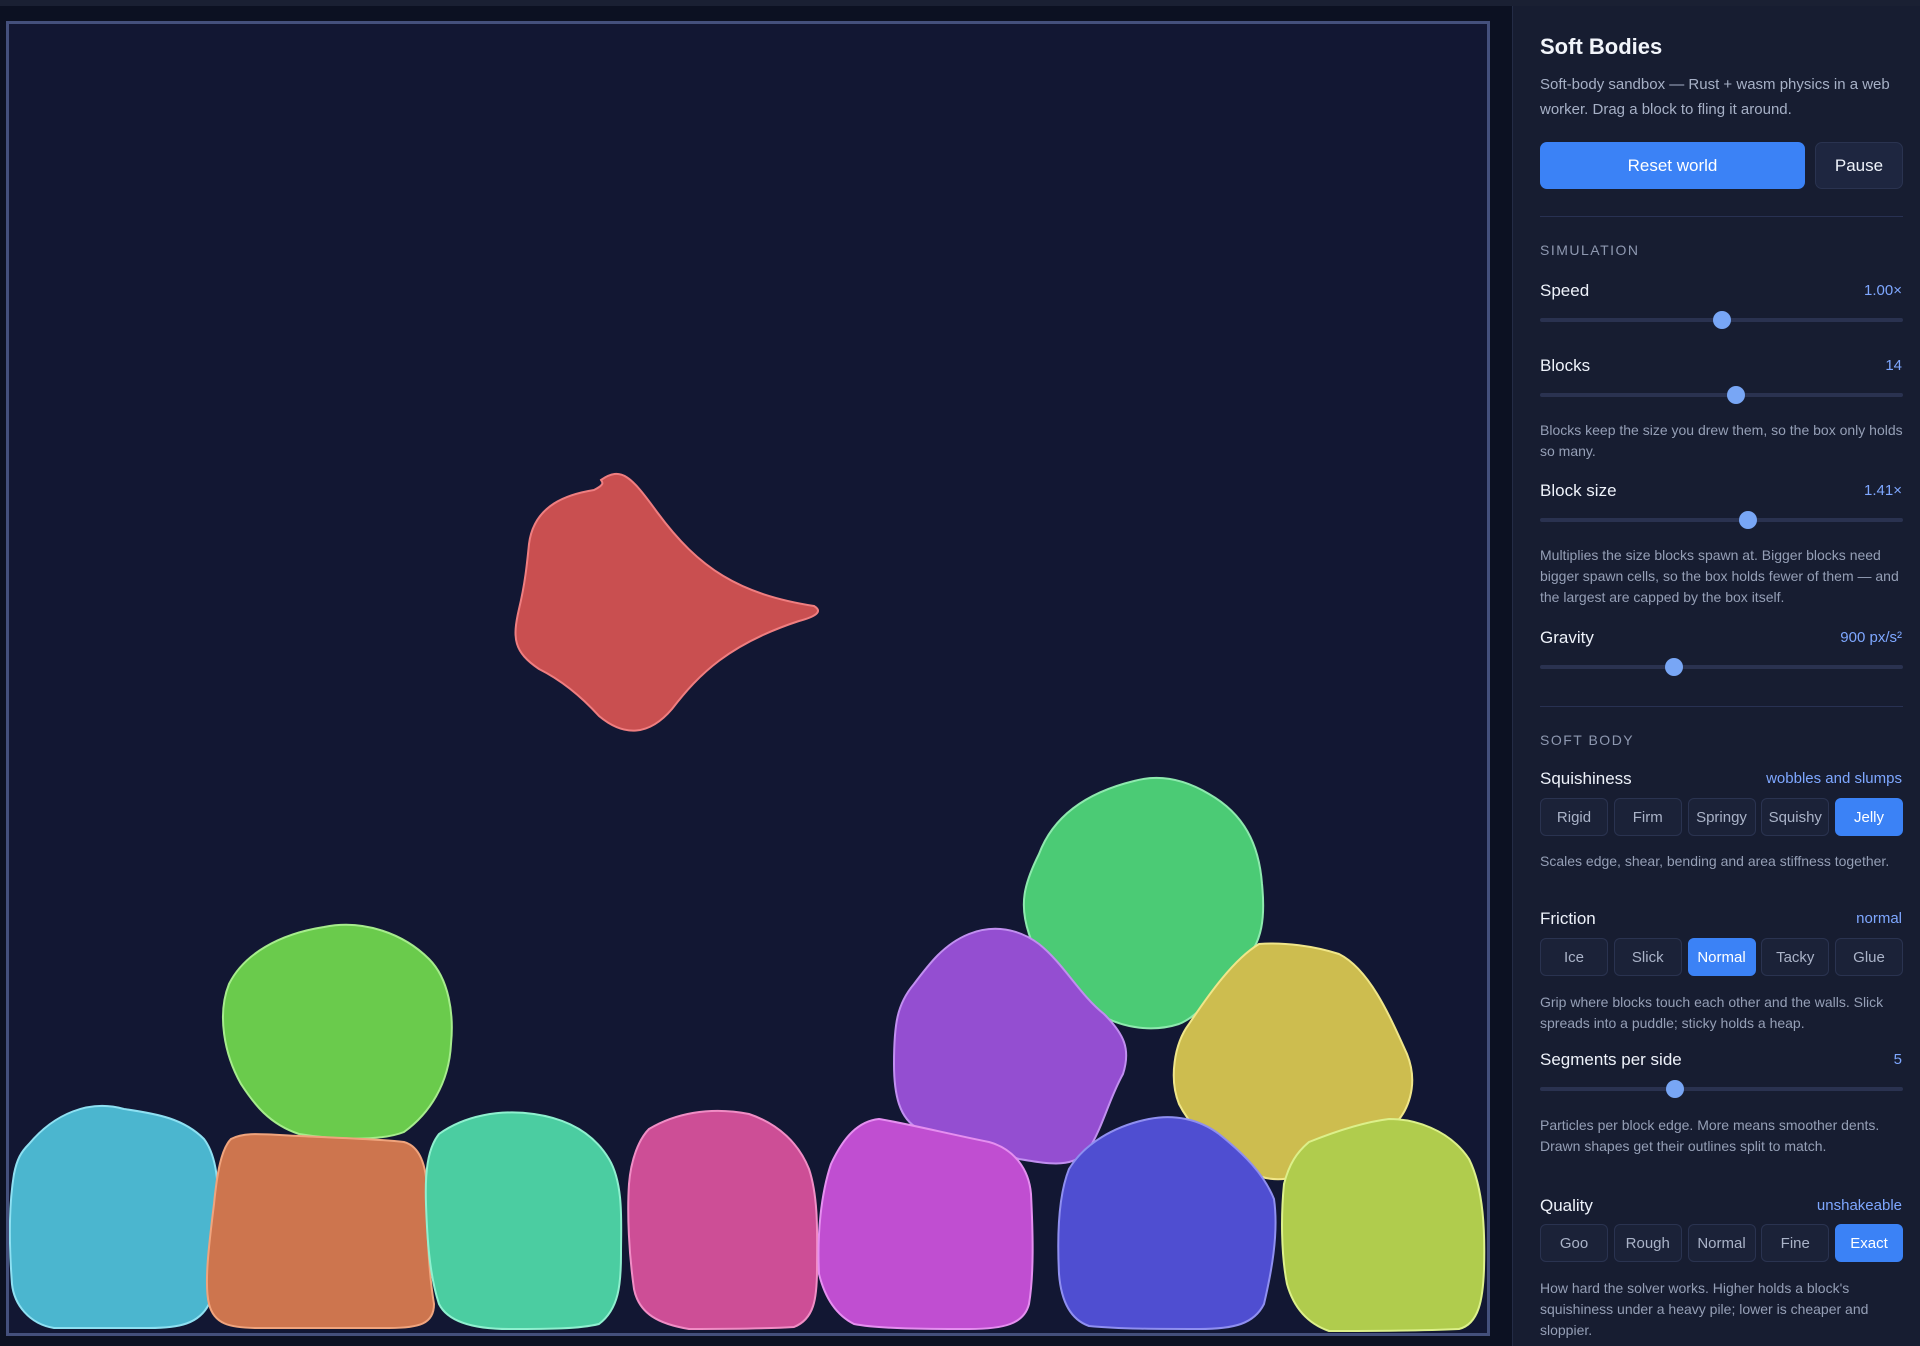 The image size is (1920, 1346). Describe the element at coordinates (1721, 520) in the screenshot. I see `block-size-slider` at that location.